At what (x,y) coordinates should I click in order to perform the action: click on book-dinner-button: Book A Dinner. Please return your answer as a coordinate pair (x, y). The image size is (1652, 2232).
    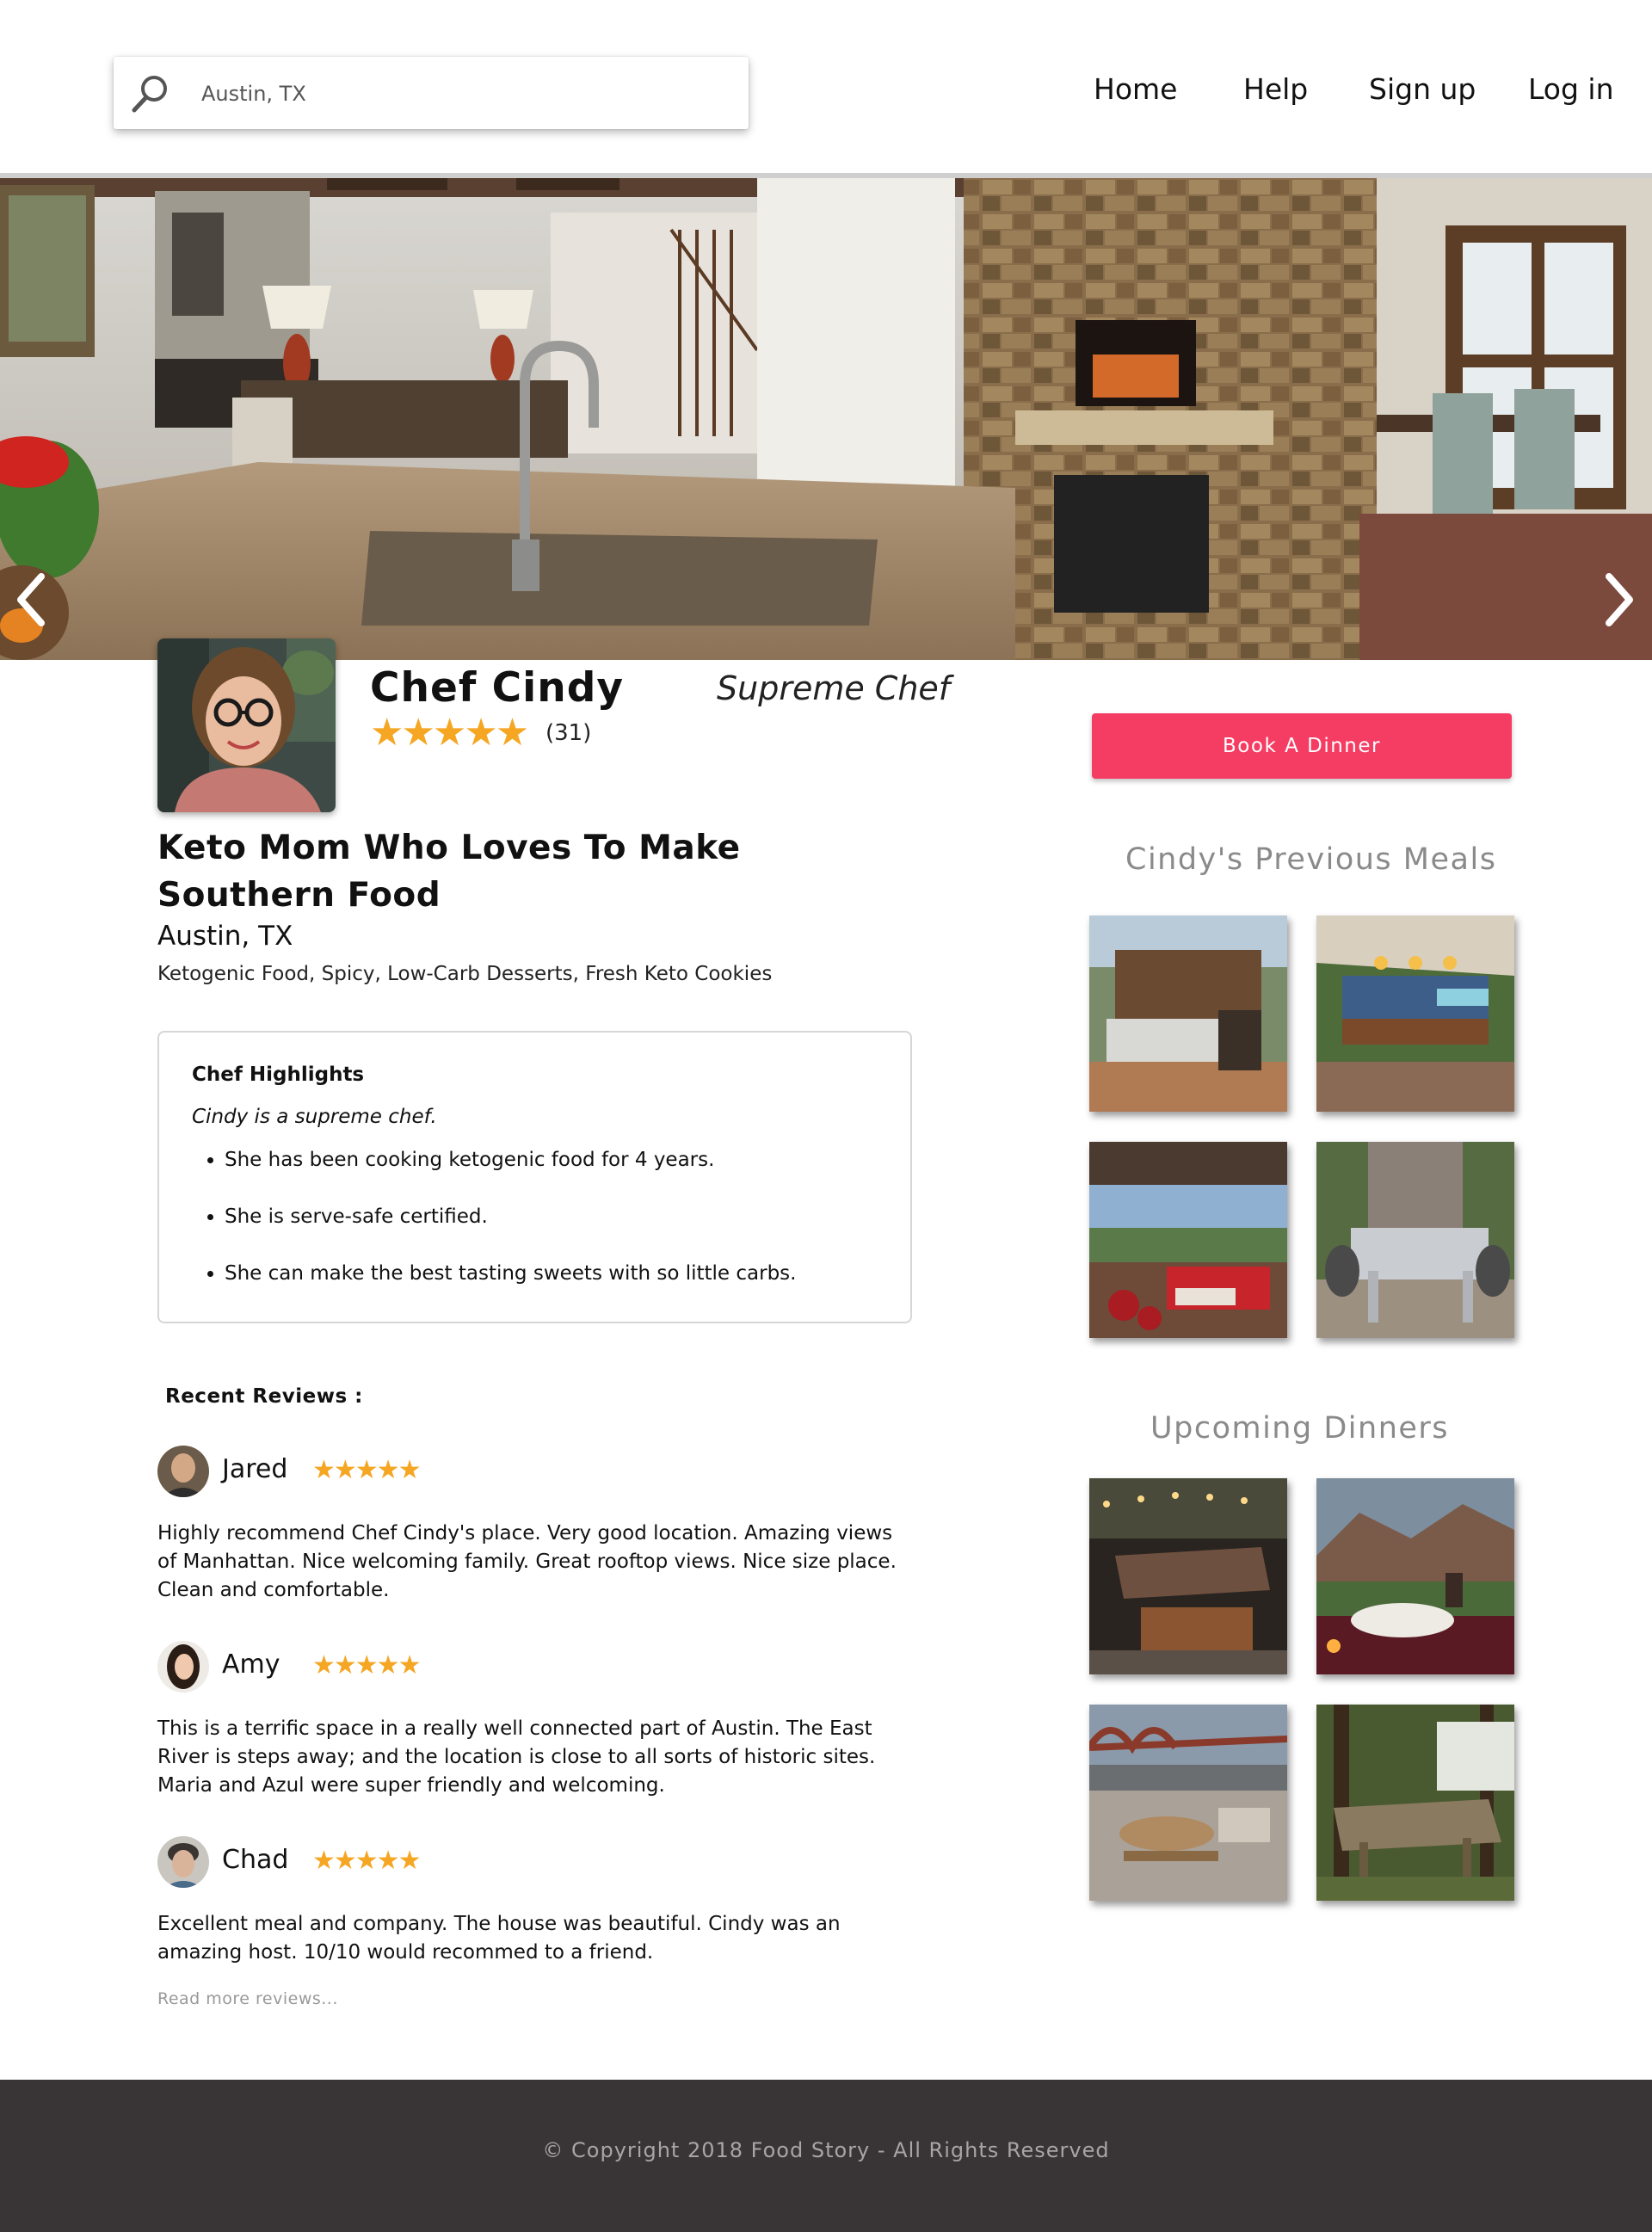
    Looking at the image, I should click on (1302, 746).